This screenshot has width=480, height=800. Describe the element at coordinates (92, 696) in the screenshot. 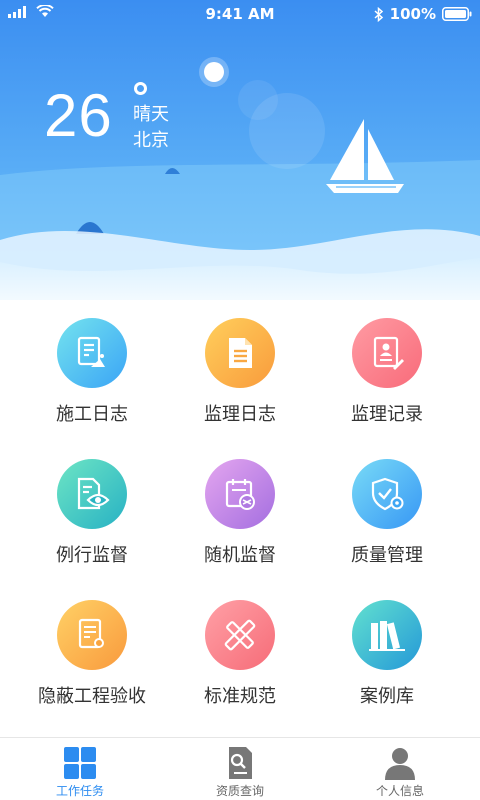

I see `grid-item-label: 隐蔽工程验收` at that location.